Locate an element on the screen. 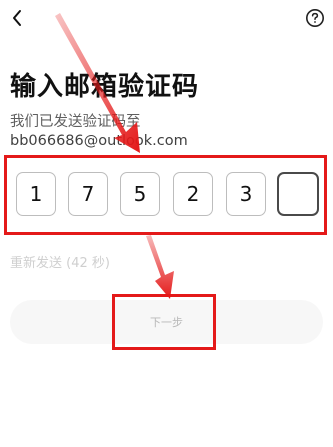 This screenshot has width=333, height=447. subtitle-prefix: 我们已发送验证码至 is located at coordinates (75, 122).